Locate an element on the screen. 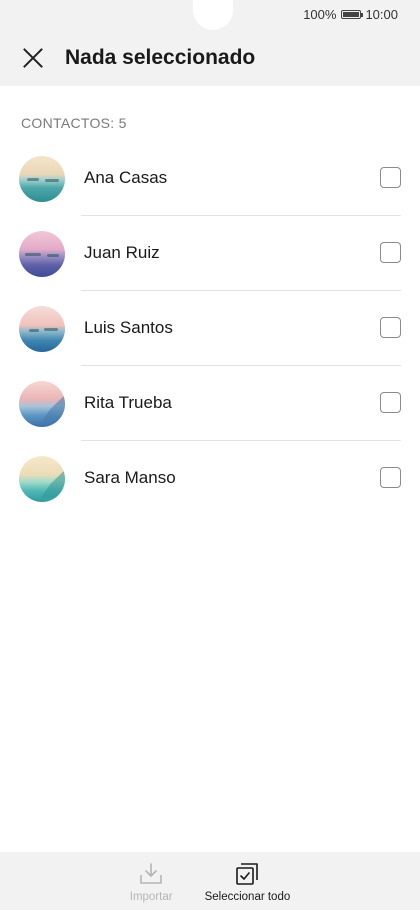  contact-name: Rita Trueba is located at coordinates (128, 402).